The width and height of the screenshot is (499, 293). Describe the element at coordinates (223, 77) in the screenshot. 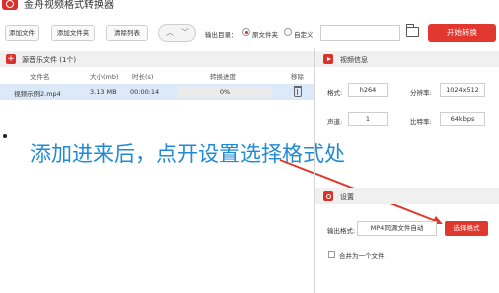

I see `column-header-progress: 转换进度` at that location.